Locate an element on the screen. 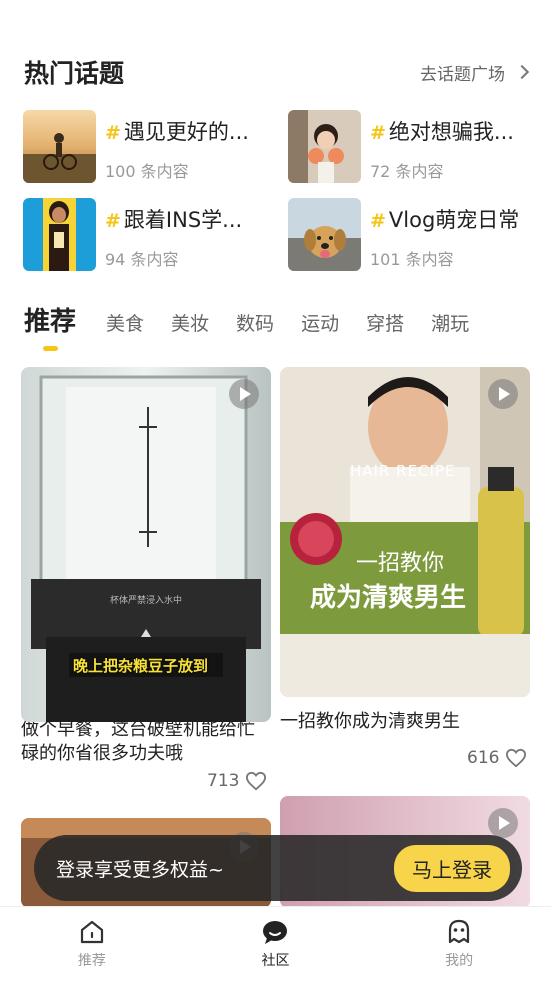 This screenshot has width=551, height=981. overlay-line-2: 成为清爽男生 is located at coordinates (388, 598).